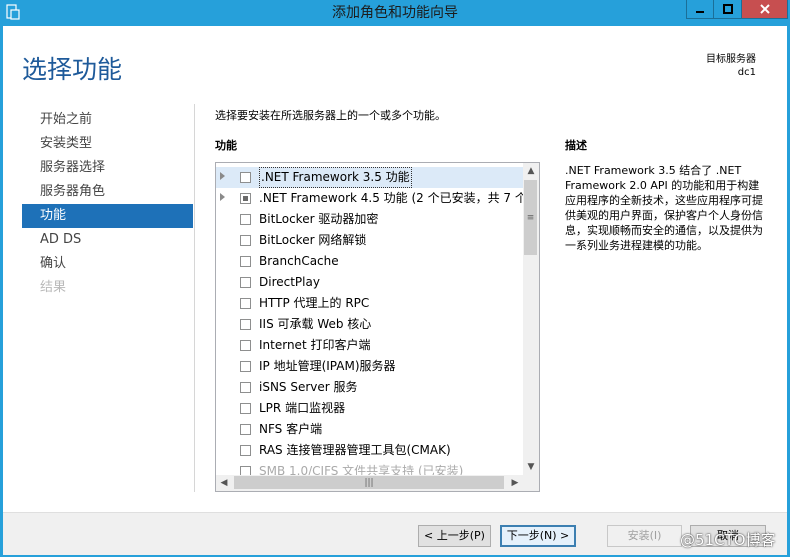 The height and width of the screenshot is (557, 790). I want to click on nav-item-features: 功能, so click(107, 216).